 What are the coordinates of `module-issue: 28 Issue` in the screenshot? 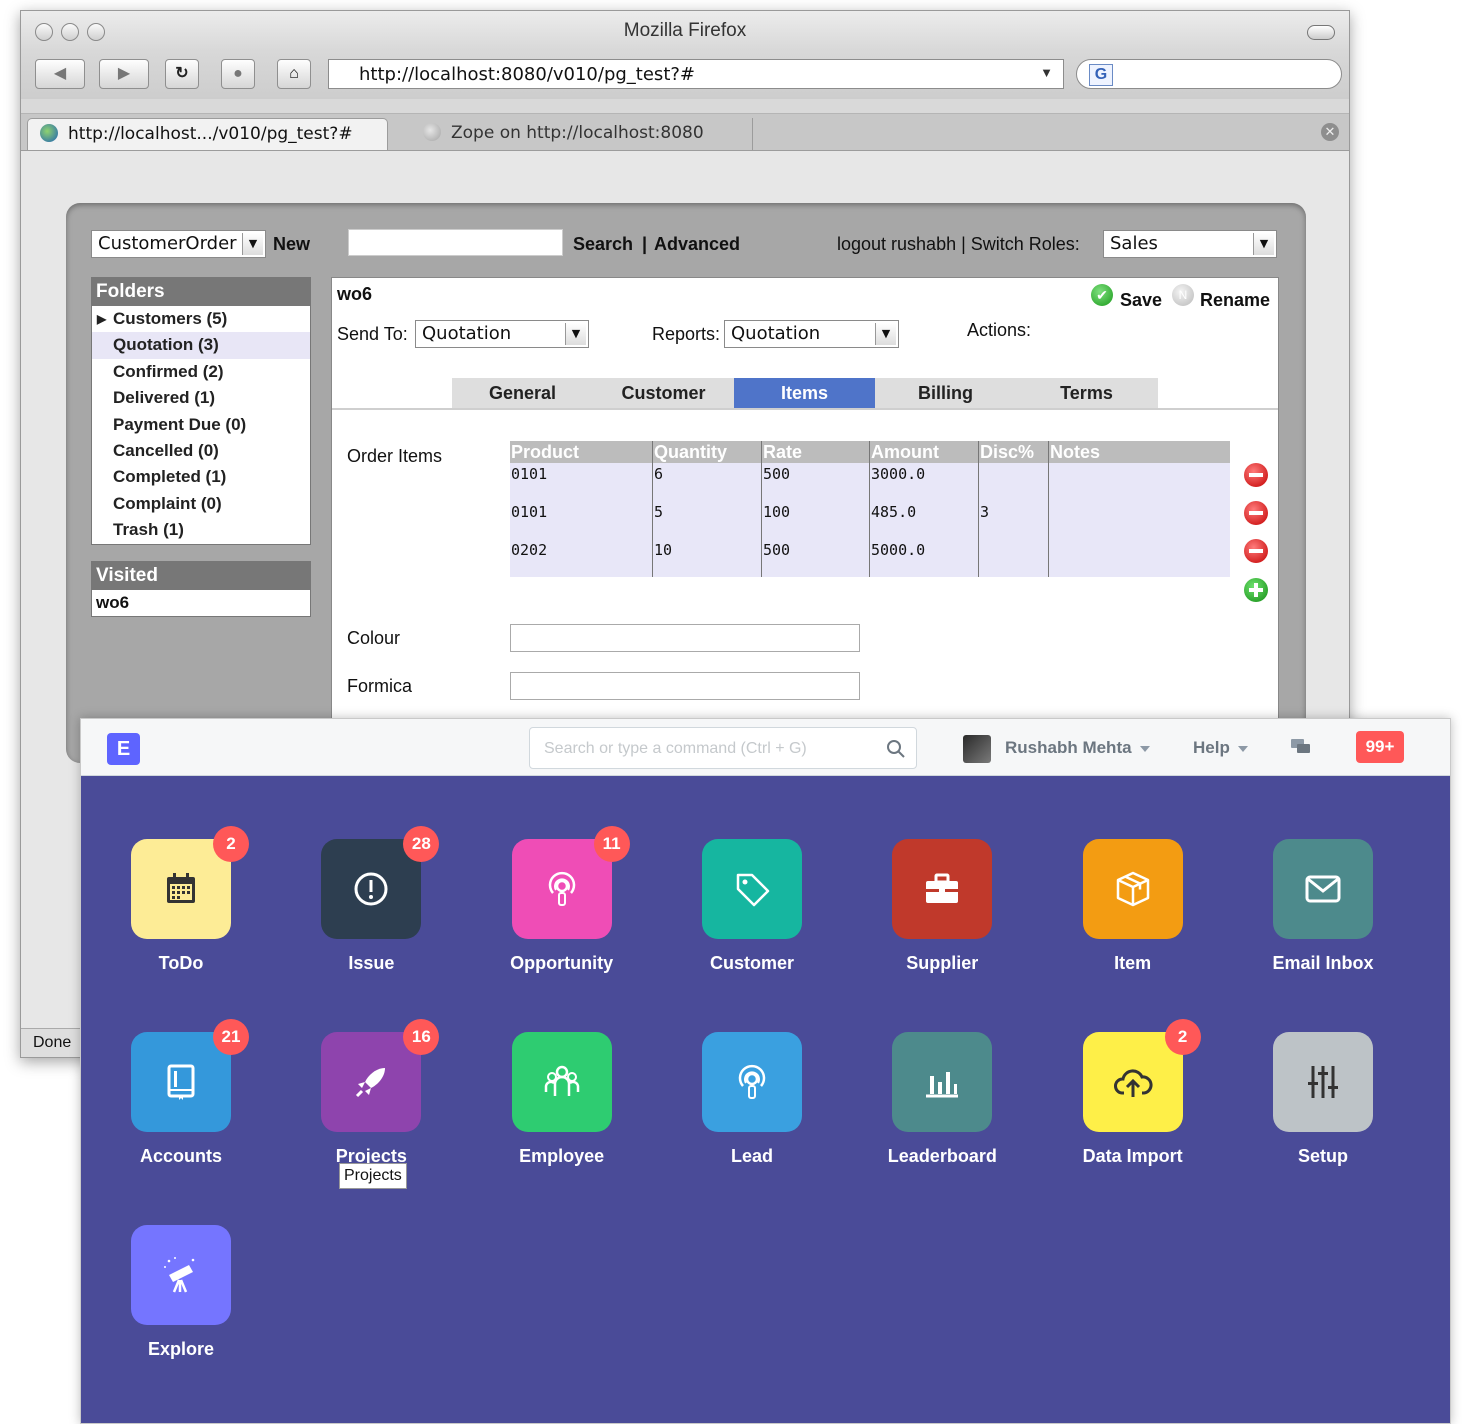 It's located at (371, 917).